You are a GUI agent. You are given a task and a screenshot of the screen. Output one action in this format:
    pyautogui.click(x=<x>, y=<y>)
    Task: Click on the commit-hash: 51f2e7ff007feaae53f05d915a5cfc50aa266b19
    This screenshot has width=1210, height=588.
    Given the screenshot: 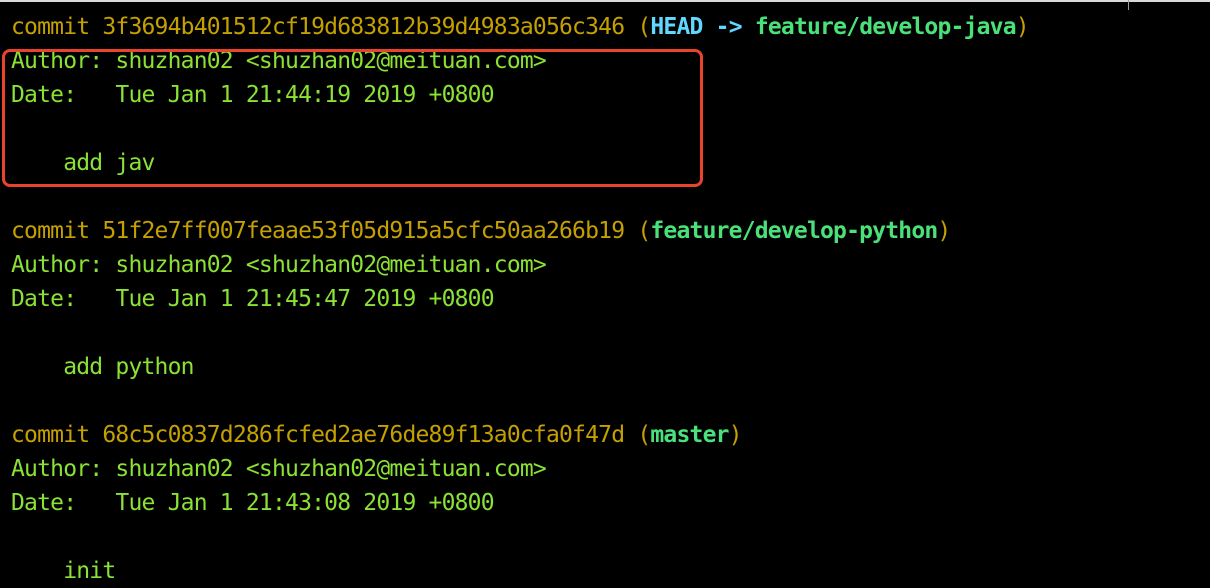 What is the action you would take?
    pyautogui.click(x=363, y=231)
    